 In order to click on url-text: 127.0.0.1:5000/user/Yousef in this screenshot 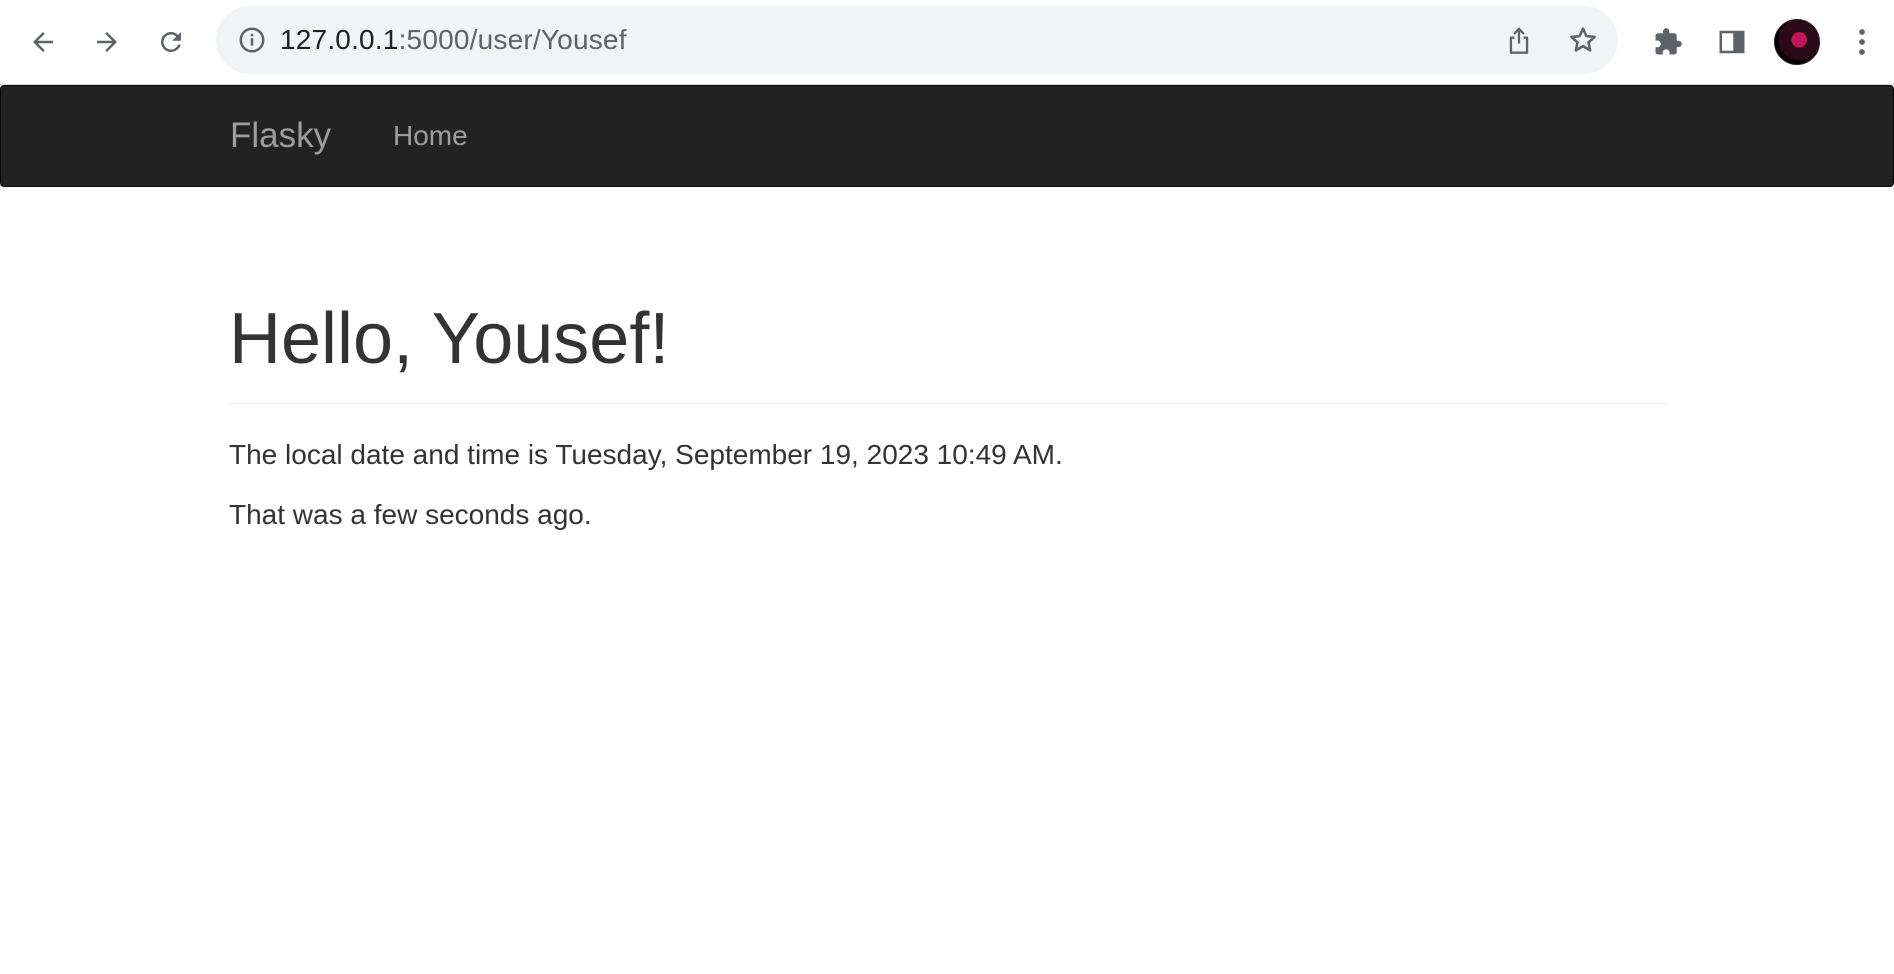, I will do `click(453, 40)`.